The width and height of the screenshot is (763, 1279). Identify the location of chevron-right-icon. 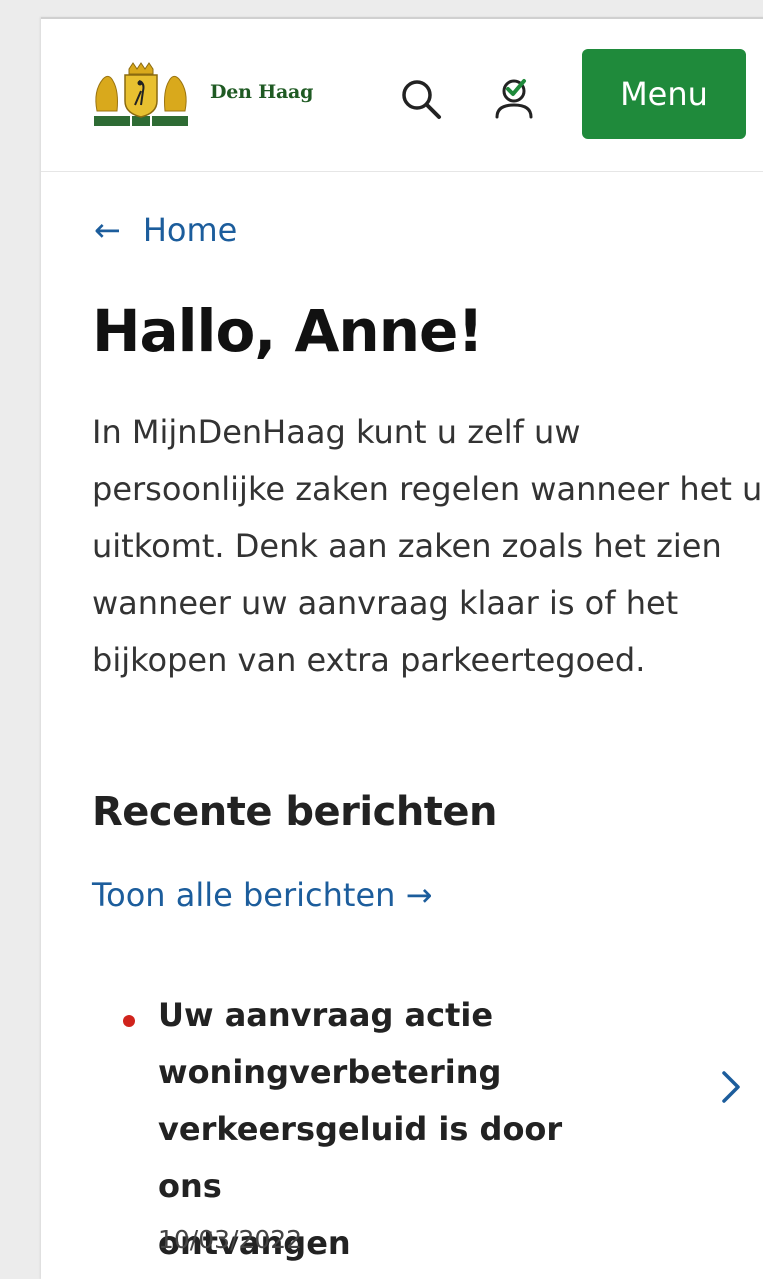
(731, 1087).